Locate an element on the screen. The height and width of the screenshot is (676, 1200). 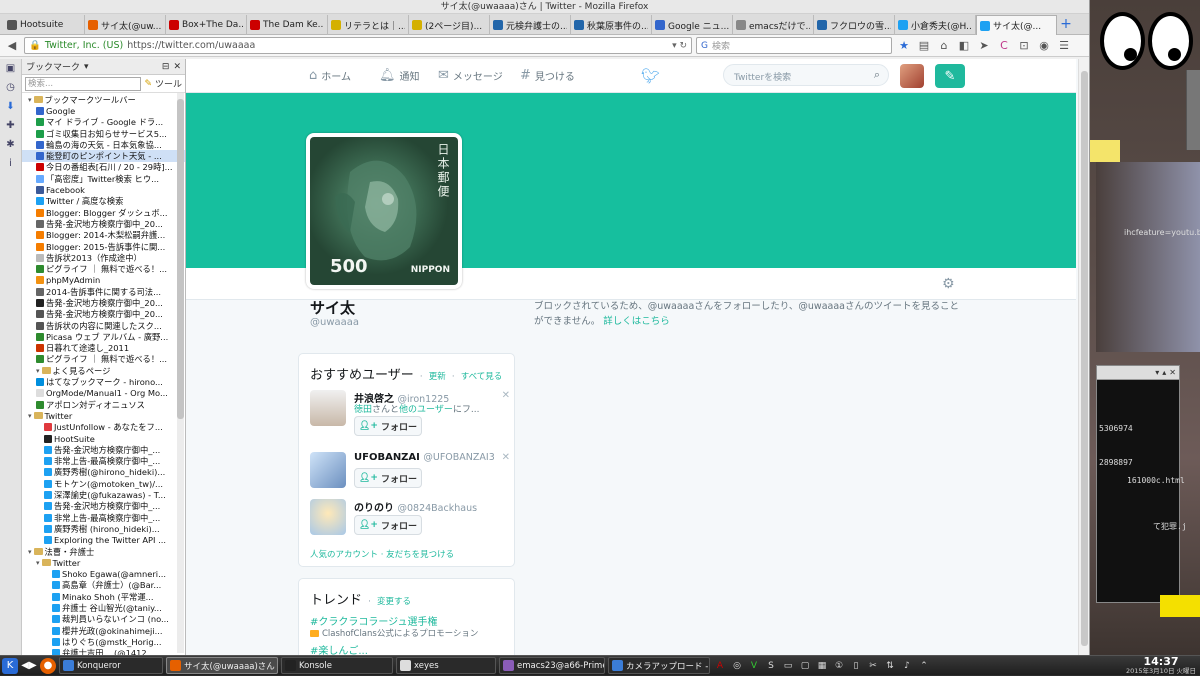
nav-notifications: 🔔︎ 通知 is located at coordinates (399, 75).